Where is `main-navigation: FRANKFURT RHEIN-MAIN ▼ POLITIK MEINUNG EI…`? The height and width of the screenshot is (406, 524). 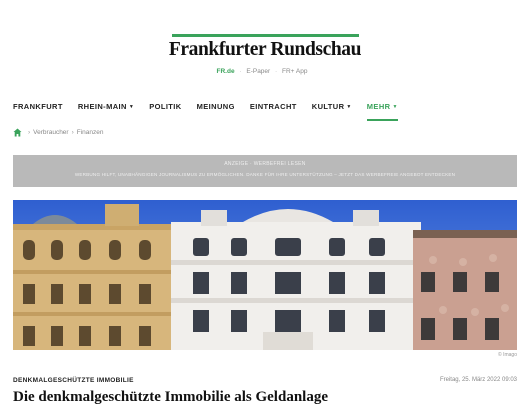
main-navigation: FRANKFURT RHEIN-MAIN ▼ POLITIK MEINUNG EI… is located at coordinates (213, 110).